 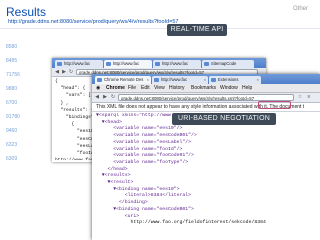 What do you see at coordinates (12, 131) in the screenshot?
I see `side-number: 9460` at bounding box center [12, 131].